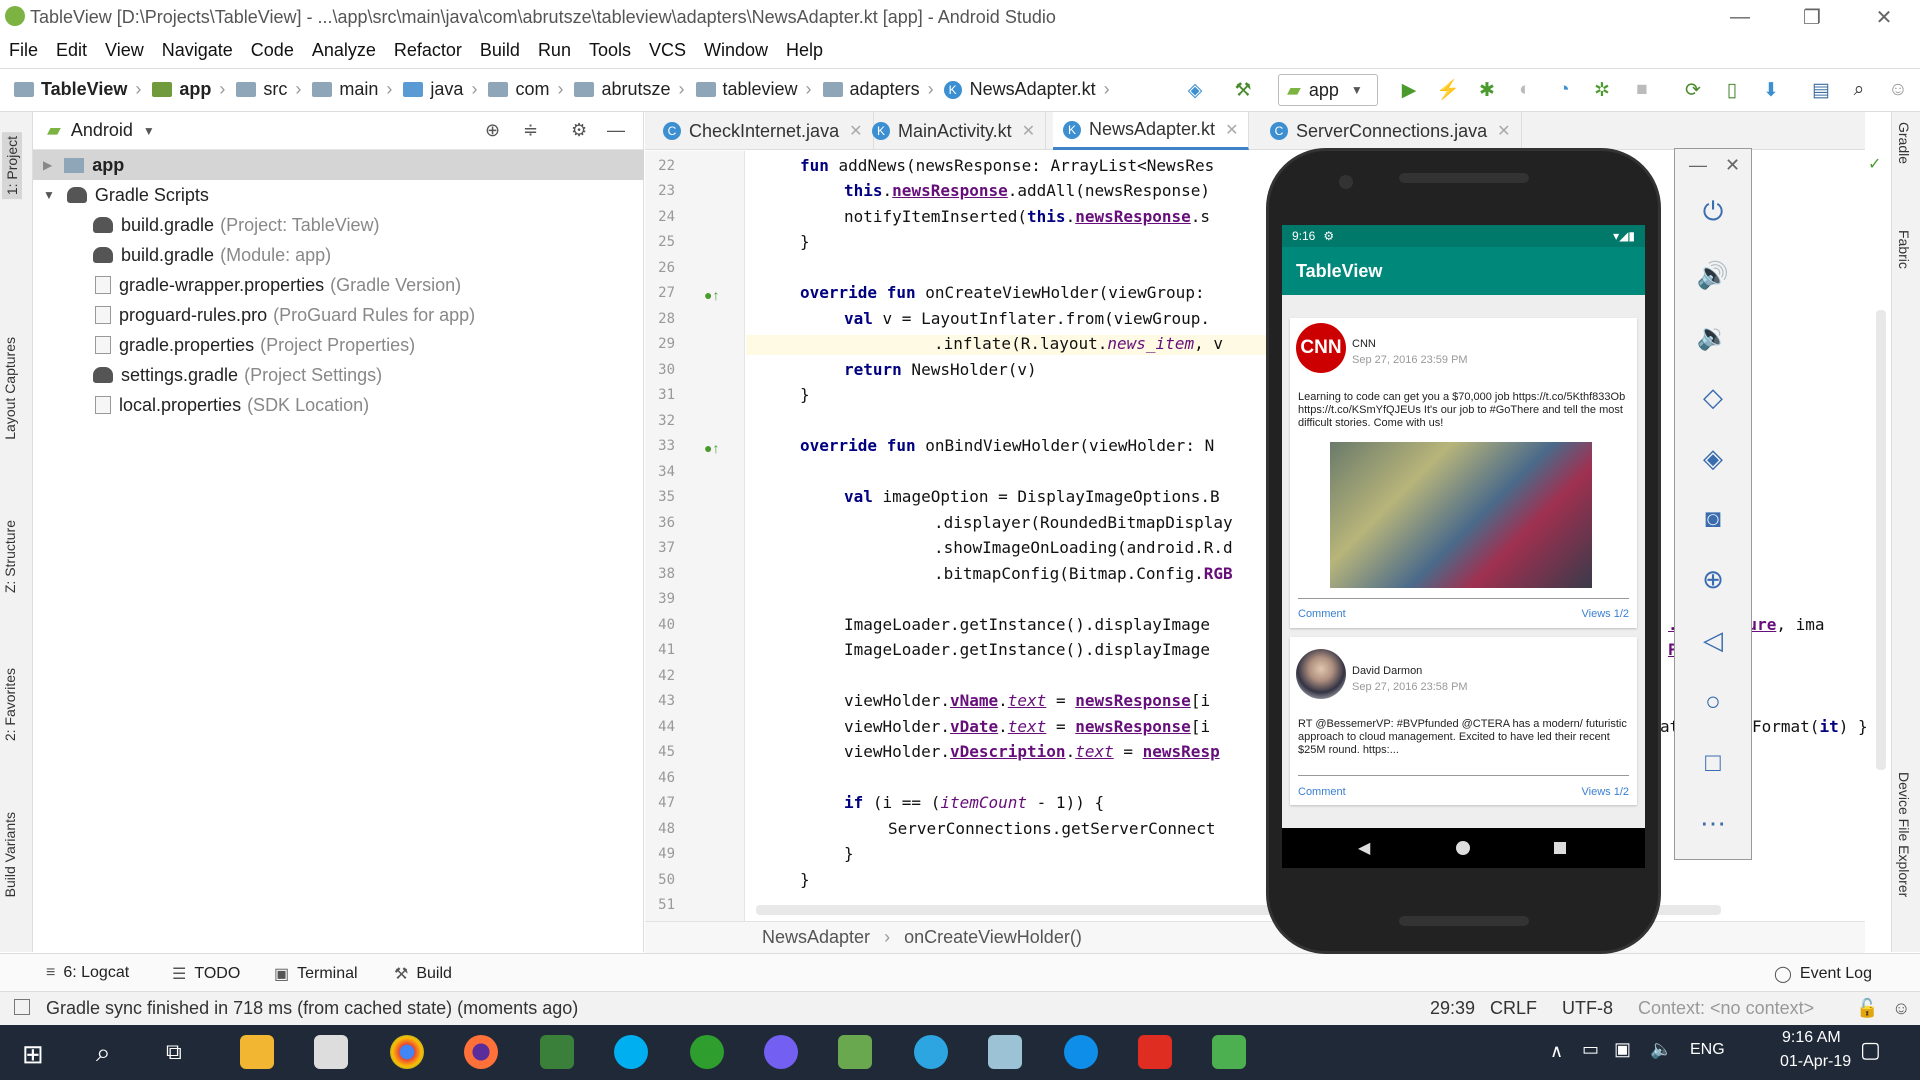 The width and height of the screenshot is (1920, 1080). Describe the element at coordinates (428, 50) in the screenshot. I see `menu-refactor: Refactor` at that location.